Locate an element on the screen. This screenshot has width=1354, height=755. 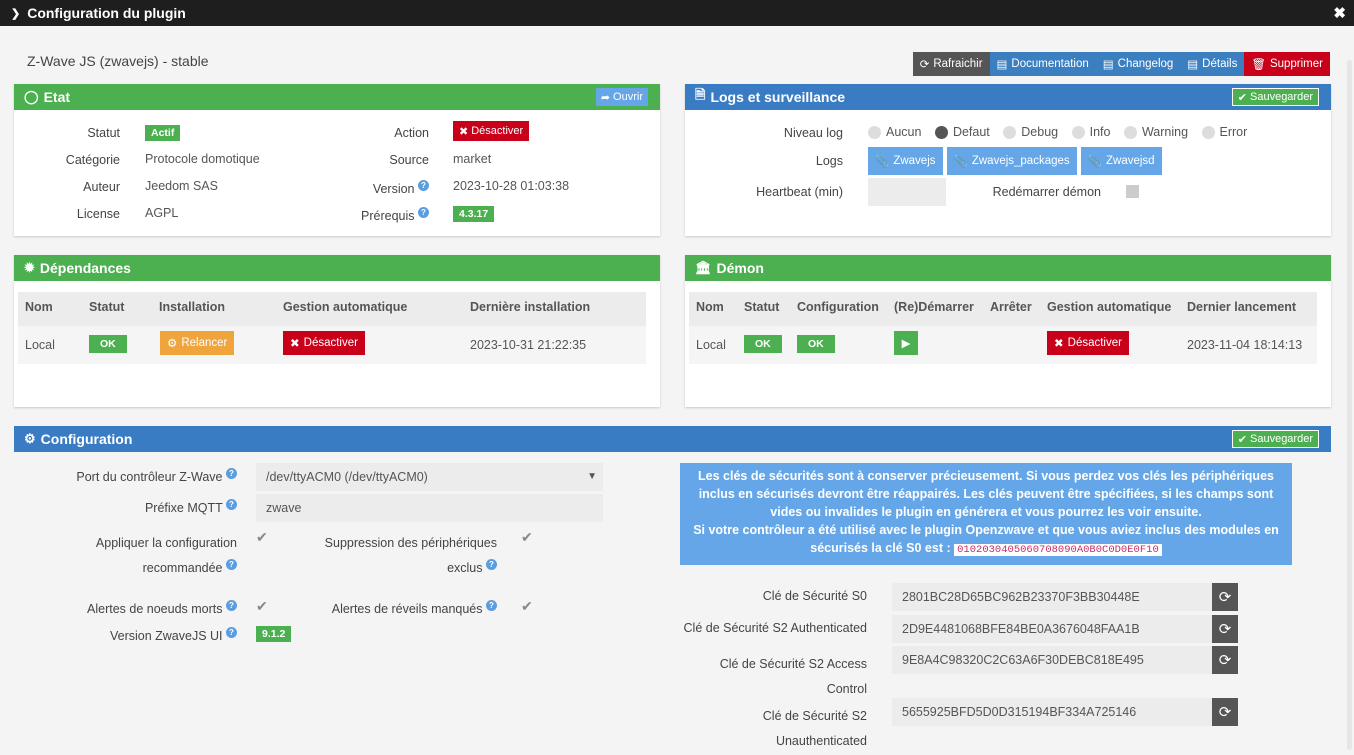
key-s2-unauth-label: Clé de Sécurité S2 Unauthenticated is located at coordinates (814, 728).